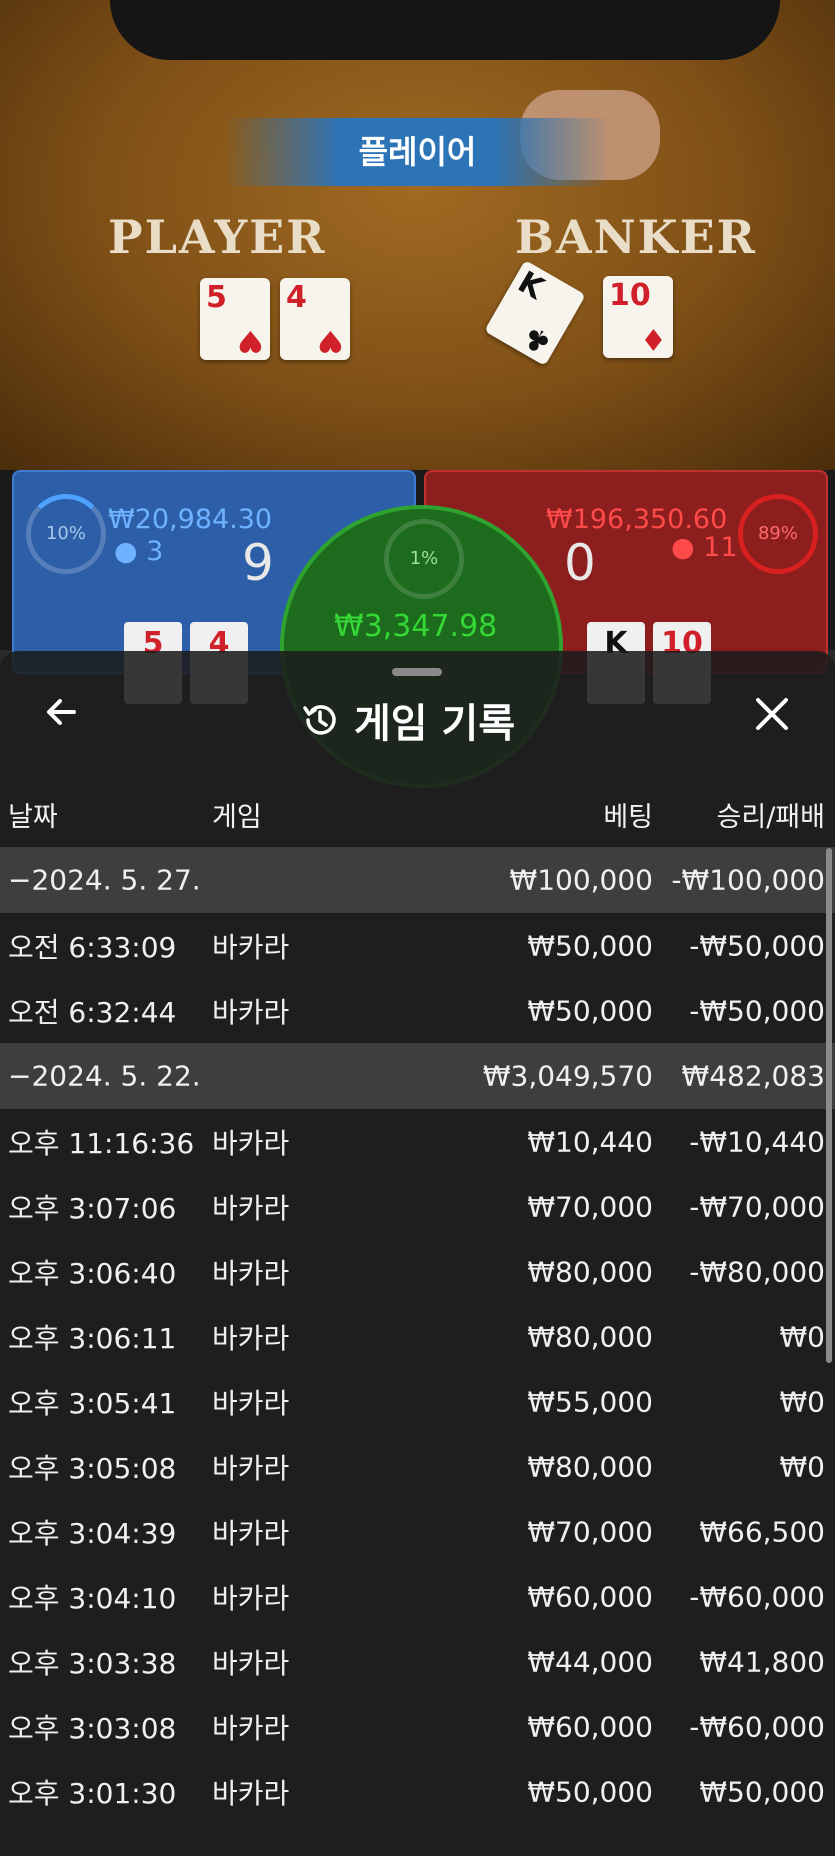  Describe the element at coordinates (770, 817) in the screenshot. I see `column-header-result: 승리/패배` at that location.